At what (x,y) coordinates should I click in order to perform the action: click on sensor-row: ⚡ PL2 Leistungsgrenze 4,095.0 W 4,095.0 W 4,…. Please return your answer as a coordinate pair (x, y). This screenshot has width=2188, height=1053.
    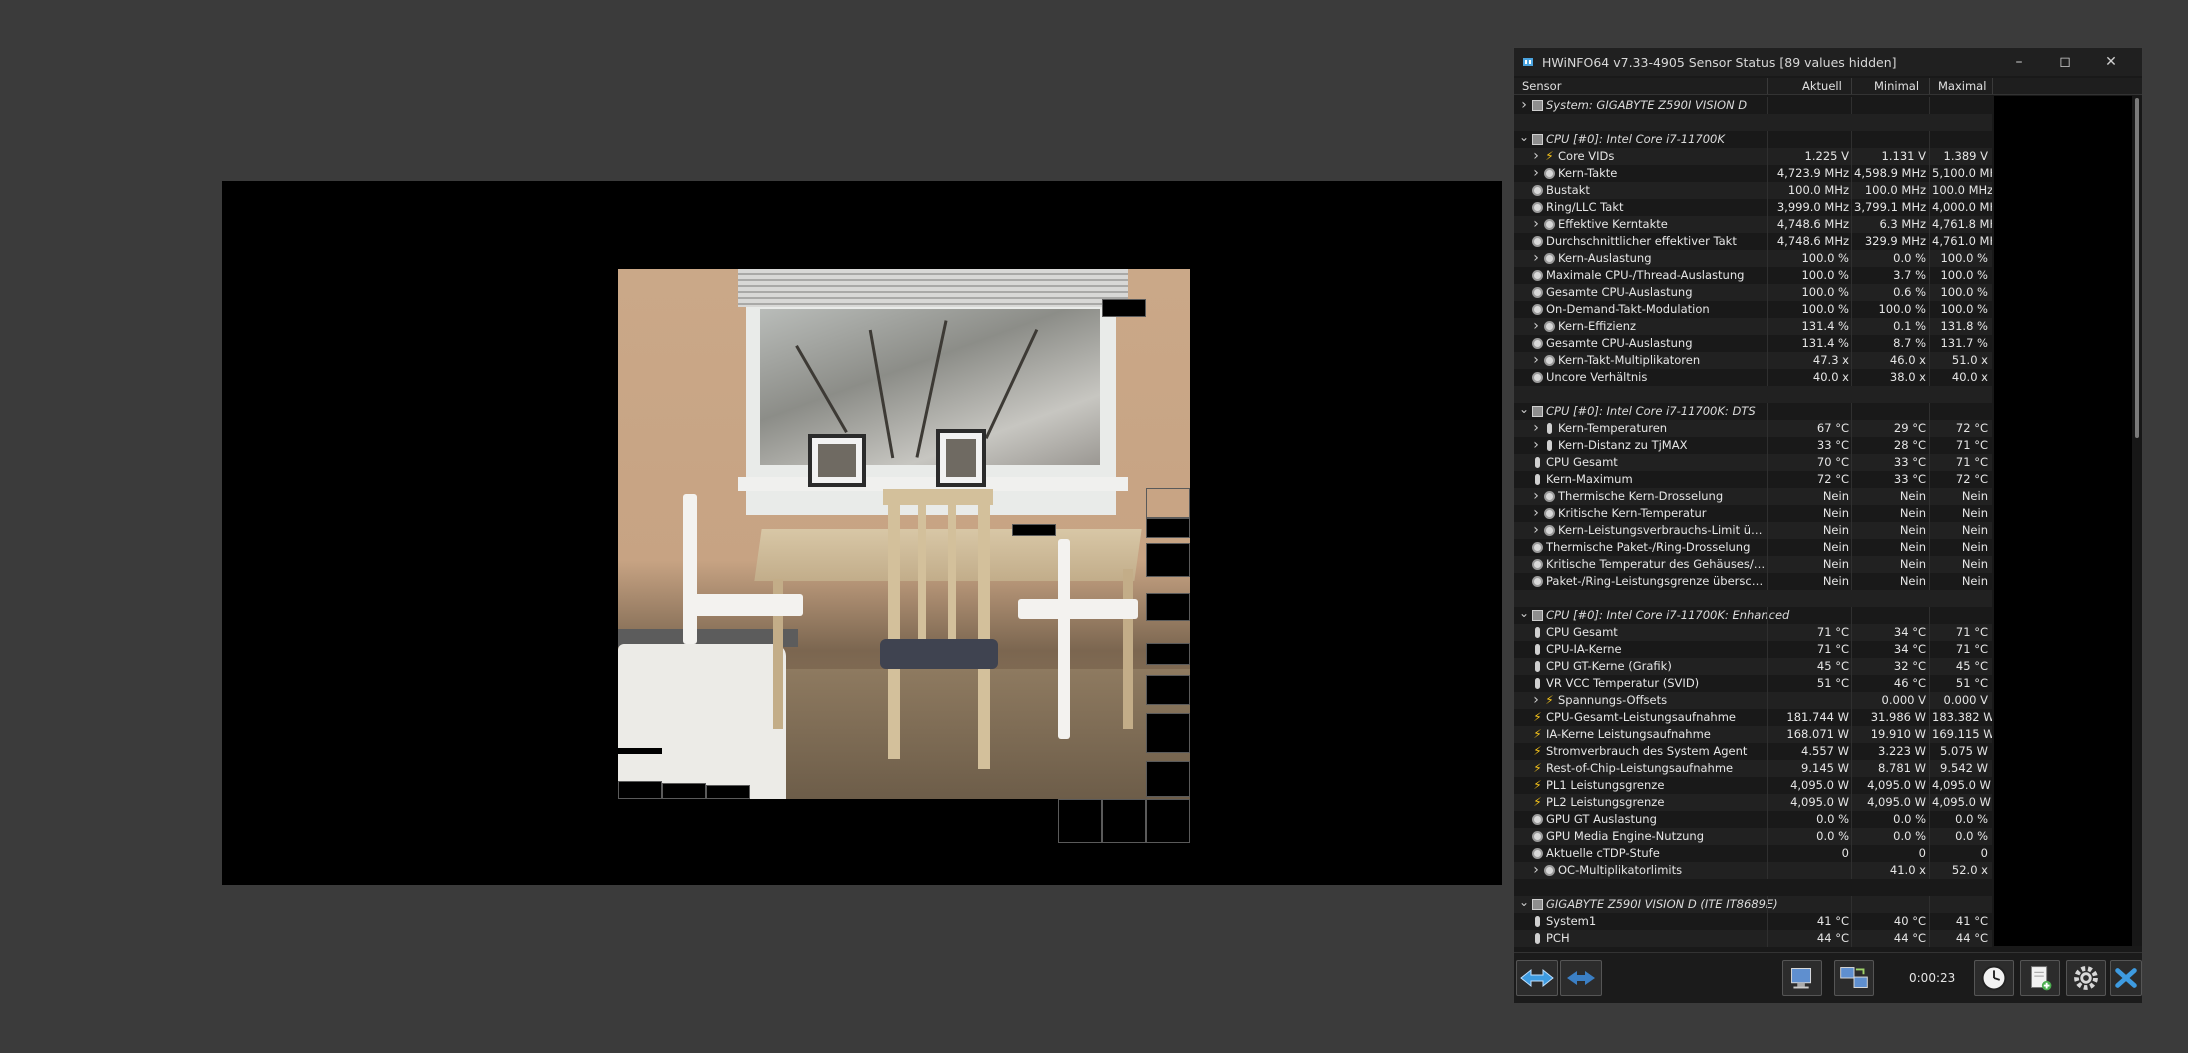
    Looking at the image, I should click on (1753, 802).